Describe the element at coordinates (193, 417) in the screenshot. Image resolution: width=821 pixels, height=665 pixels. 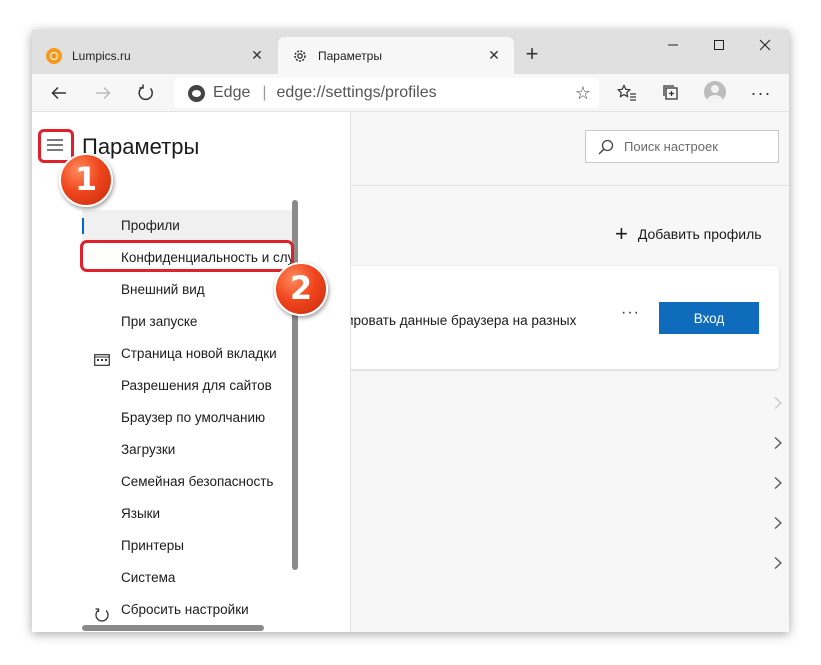
I see `sidebar-item-label: Браузер по умолчанию` at that location.